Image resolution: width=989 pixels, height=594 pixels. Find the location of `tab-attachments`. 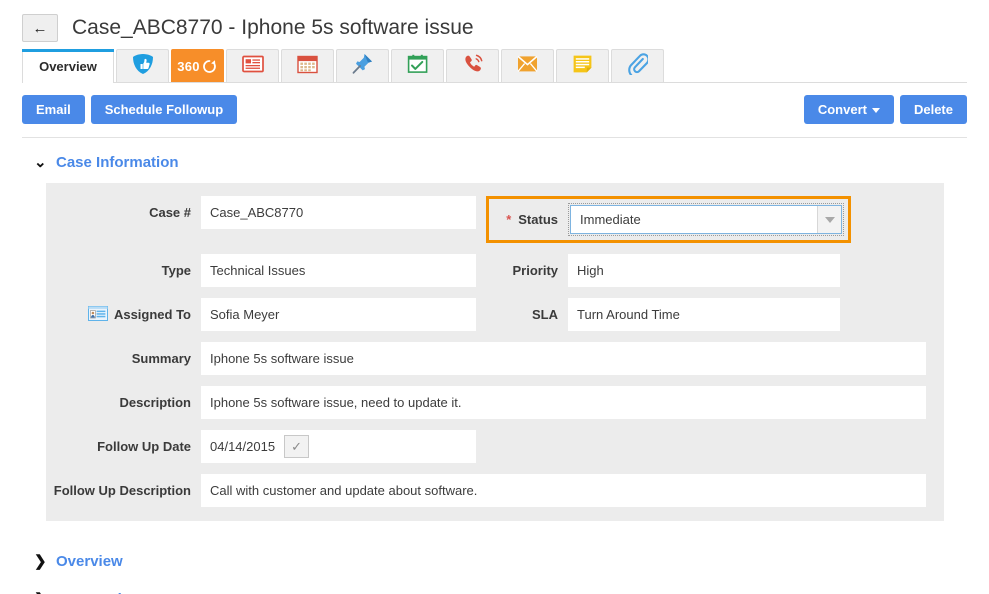

tab-attachments is located at coordinates (637, 65).